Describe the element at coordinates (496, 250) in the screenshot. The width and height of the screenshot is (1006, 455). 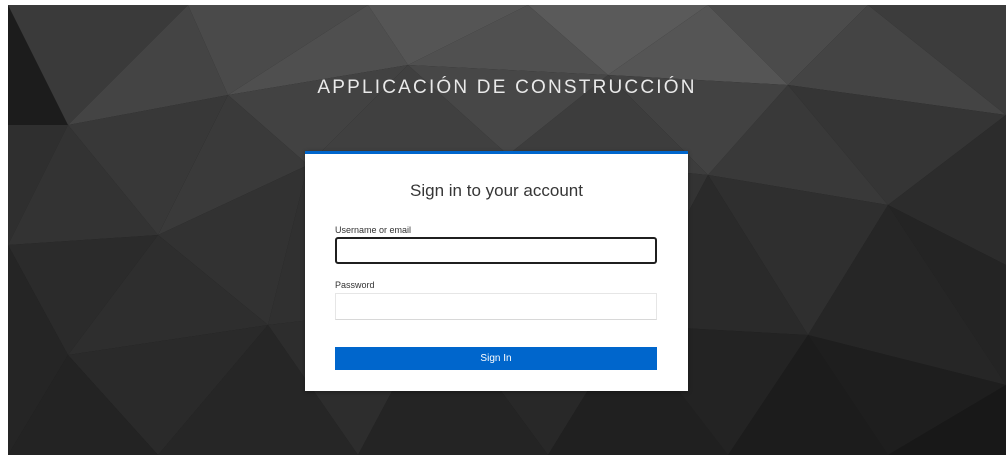
I see `username-input` at that location.